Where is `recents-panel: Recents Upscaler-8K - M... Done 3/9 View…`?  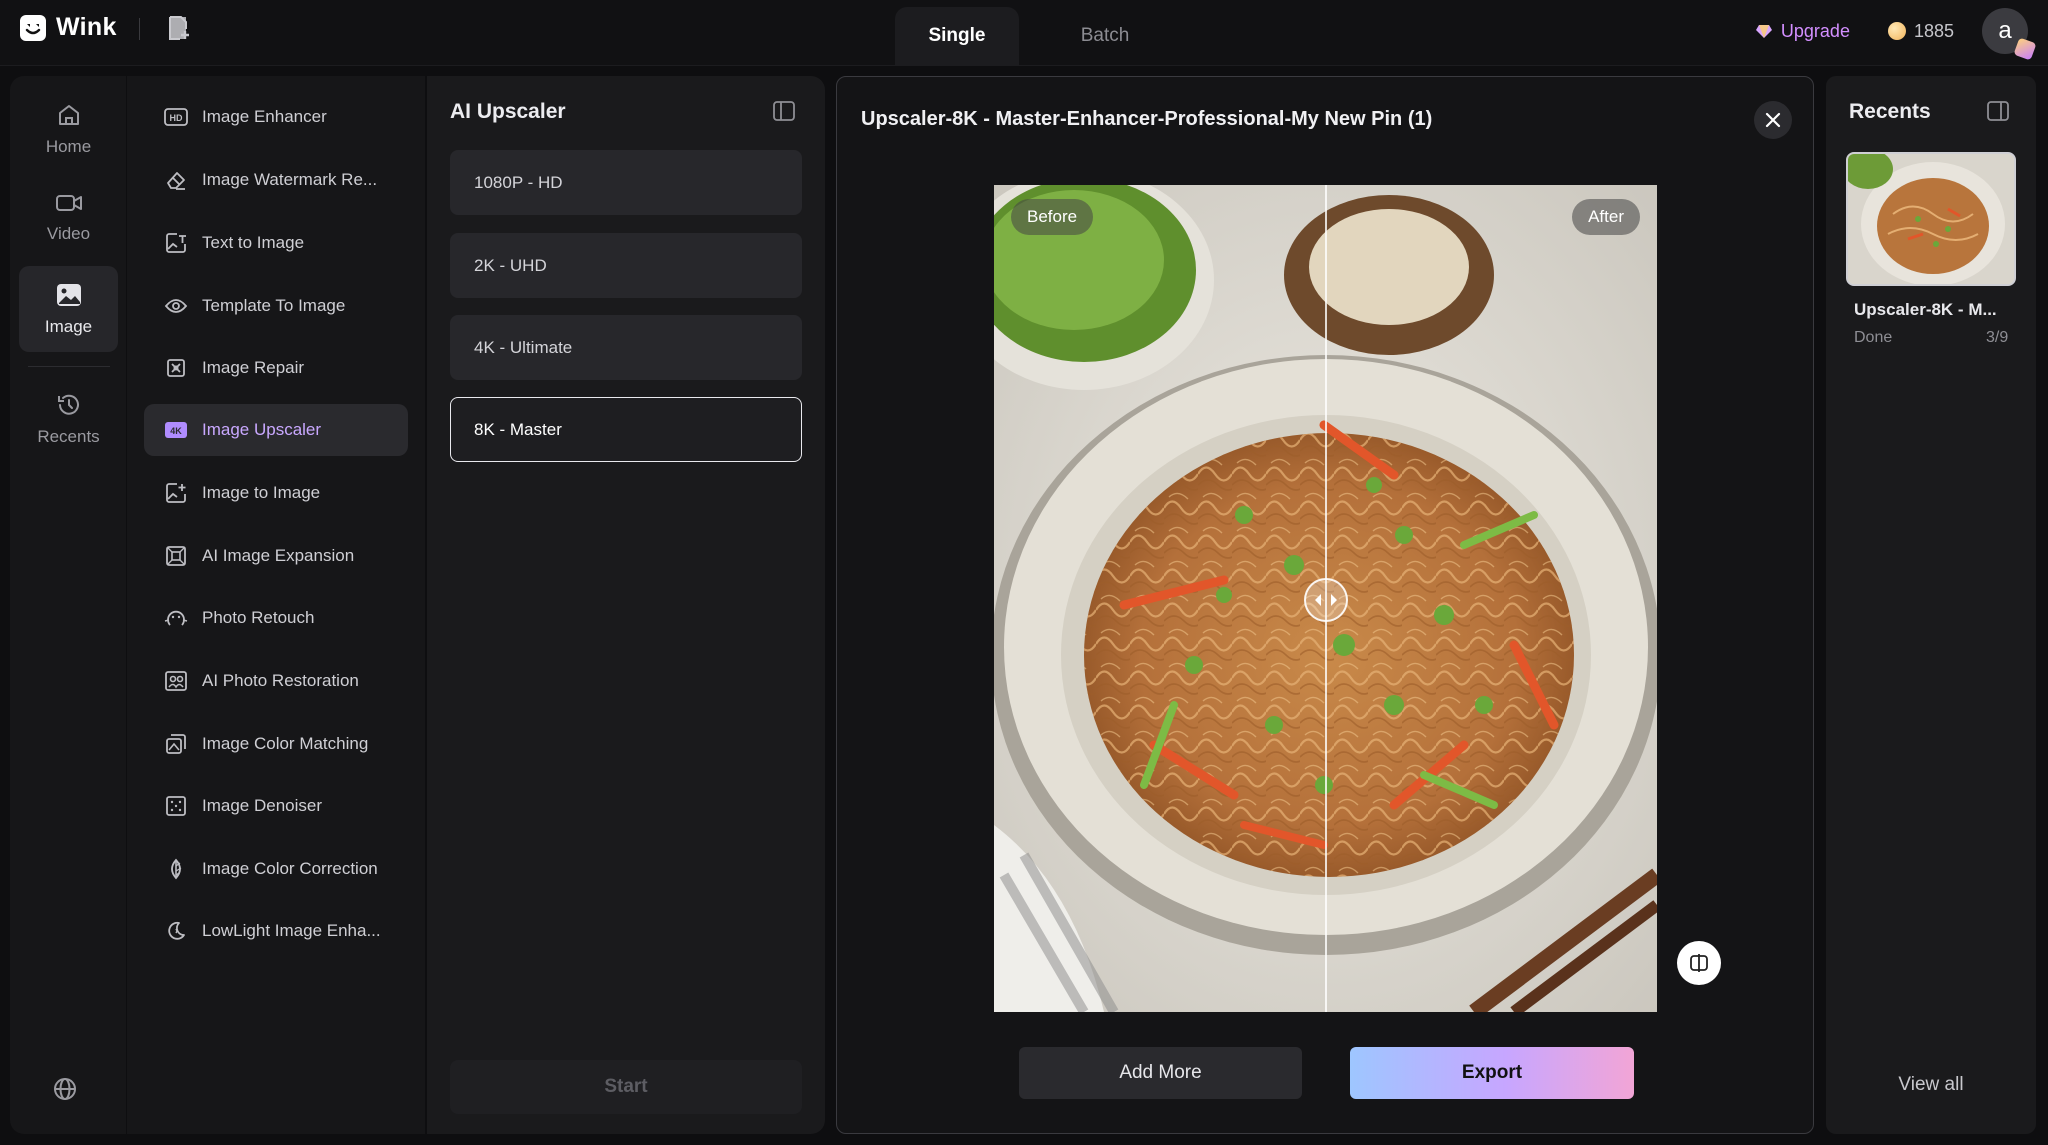 recents-panel: Recents Upscaler-8K - M... Done 3/9 View… is located at coordinates (1931, 605).